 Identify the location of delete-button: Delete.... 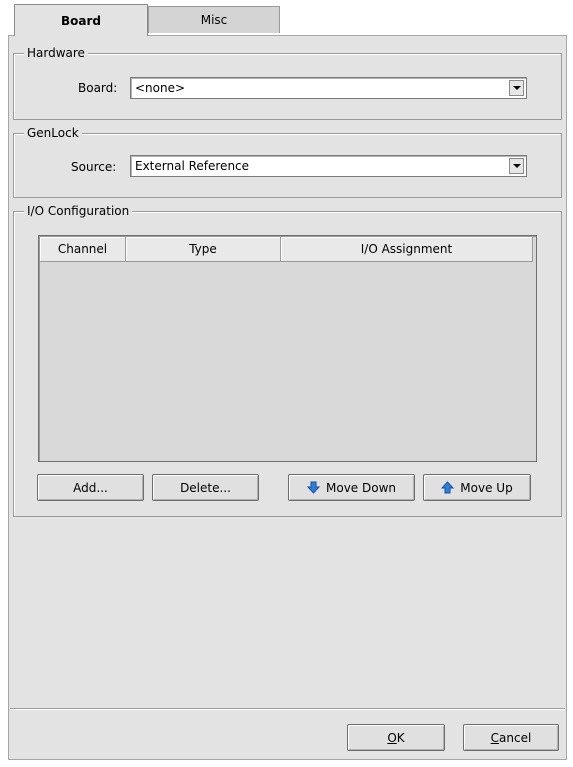
(205, 487).